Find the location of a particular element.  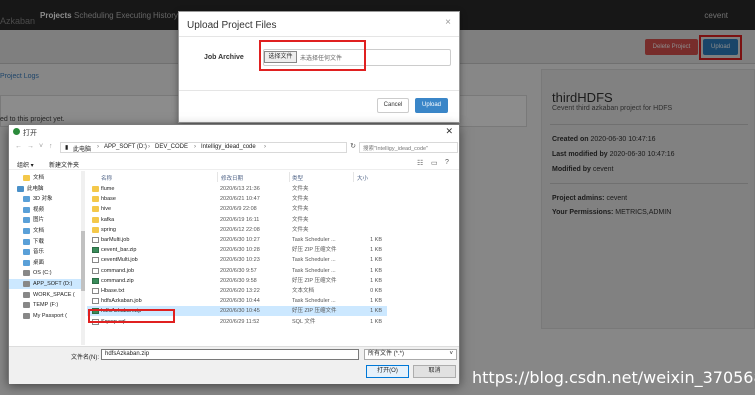

nav-item: 3D 对象 is located at coordinates (47, 199).